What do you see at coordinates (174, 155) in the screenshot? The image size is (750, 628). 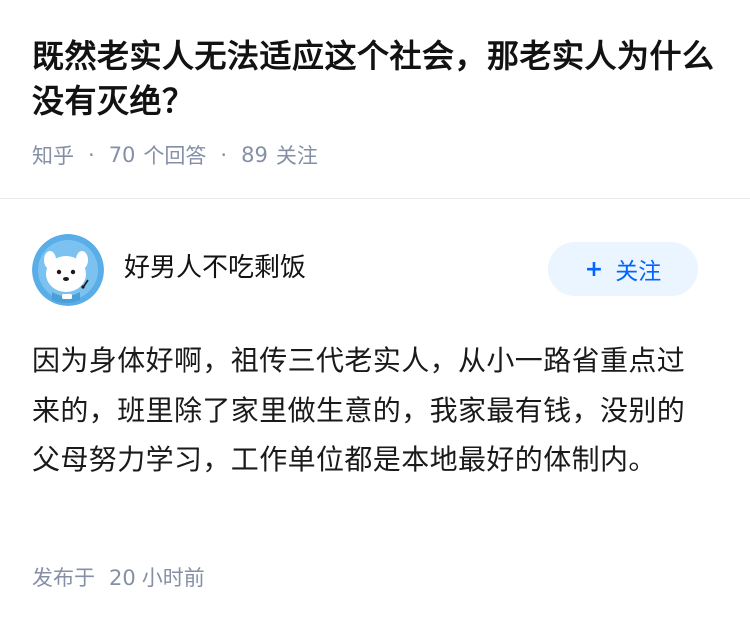 I see `answer-count-label: 个回答` at bounding box center [174, 155].